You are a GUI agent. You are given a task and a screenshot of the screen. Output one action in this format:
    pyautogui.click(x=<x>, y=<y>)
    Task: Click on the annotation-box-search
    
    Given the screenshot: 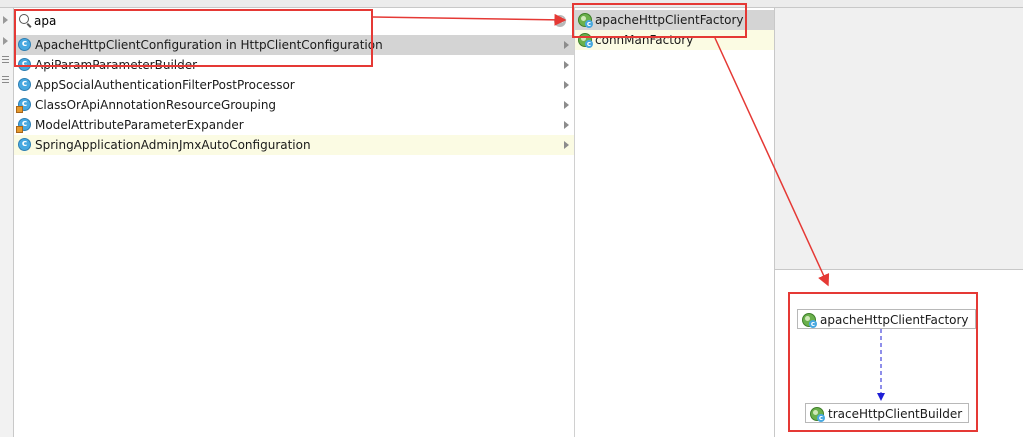 What is the action you would take?
    pyautogui.click(x=193, y=38)
    